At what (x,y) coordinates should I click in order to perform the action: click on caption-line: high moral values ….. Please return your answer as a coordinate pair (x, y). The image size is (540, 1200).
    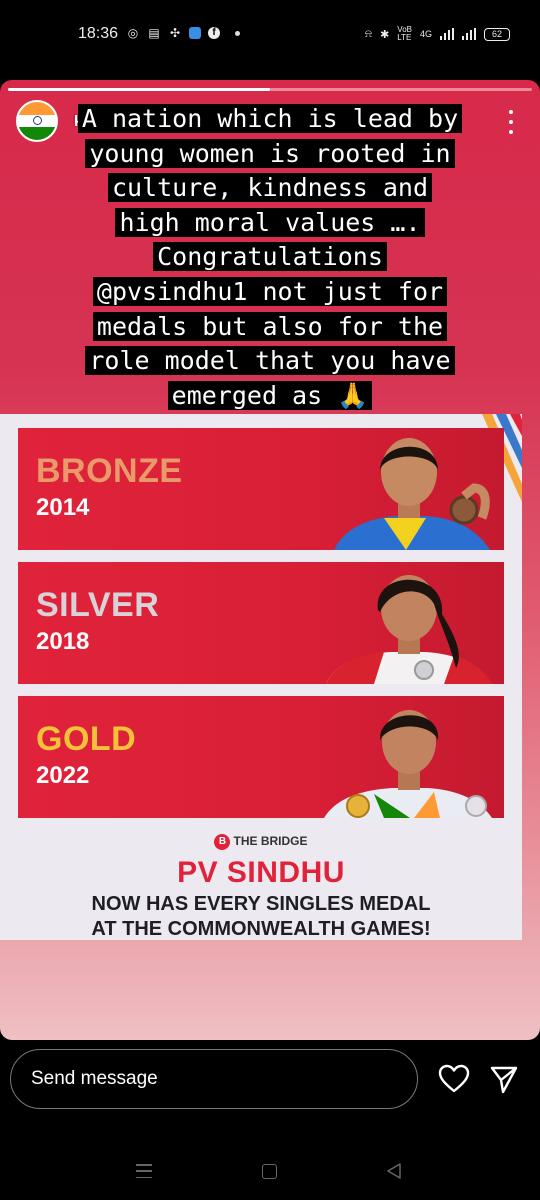
    Looking at the image, I should click on (270, 222).